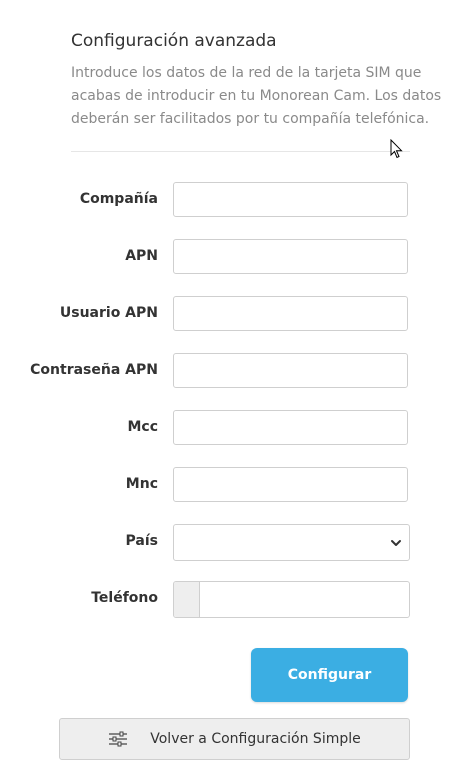 The height and width of the screenshot is (778, 472). What do you see at coordinates (94, 370) in the screenshot?
I see `apn-password-label: Contraseña APN` at bounding box center [94, 370].